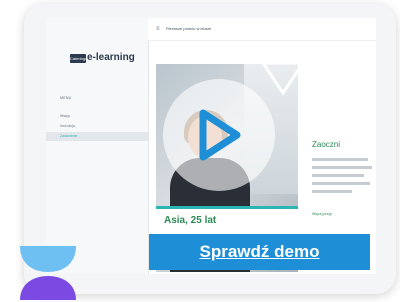 This screenshot has height=302, width=400. Describe the element at coordinates (111, 57) in the screenshot. I see `logo-text: e-learning` at that location.